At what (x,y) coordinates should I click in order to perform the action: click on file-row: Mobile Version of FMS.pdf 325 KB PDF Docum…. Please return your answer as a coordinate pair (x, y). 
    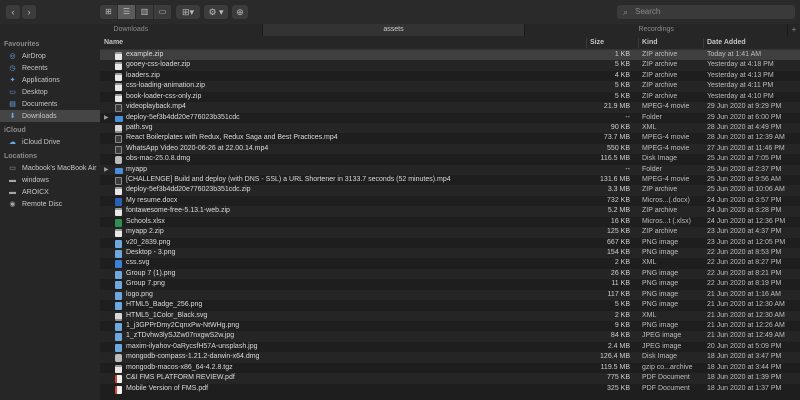
    Looking at the image, I should click on (450, 389).